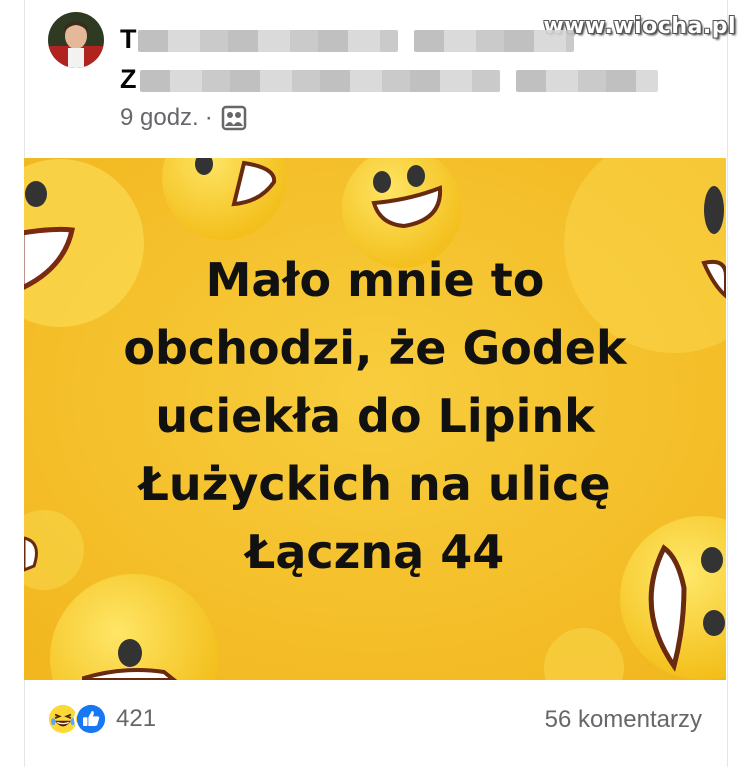 The image size is (750, 767). What do you see at coordinates (233, 118) in the screenshot?
I see `group-audience-icon` at bounding box center [233, 118].